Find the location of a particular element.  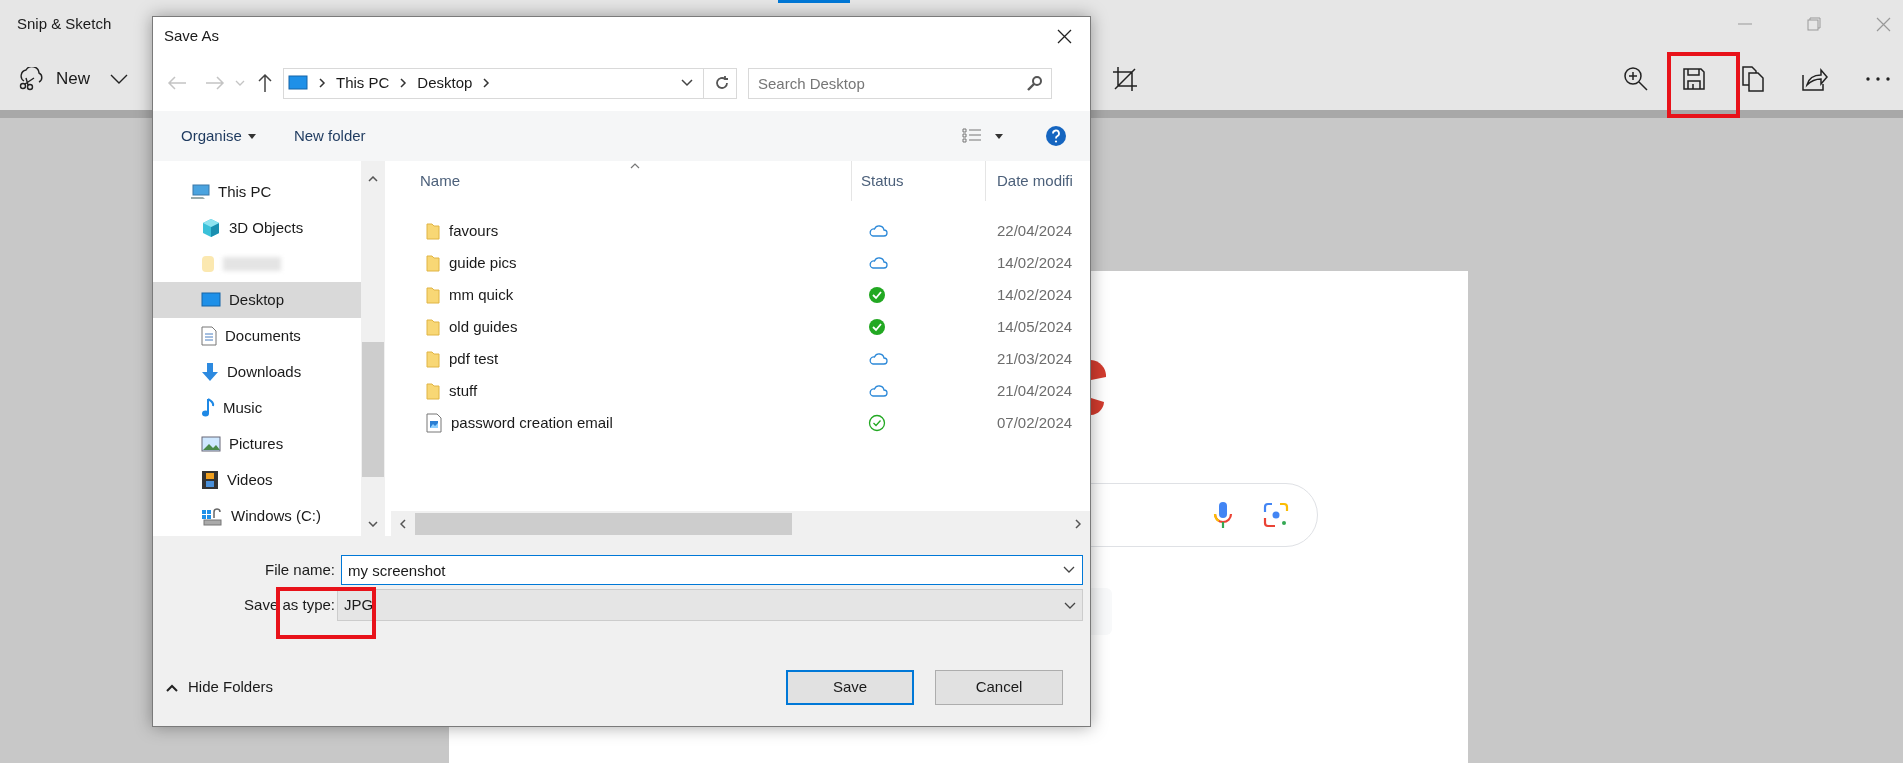

navigation-item: Videos is located at coordinates (257, 480).